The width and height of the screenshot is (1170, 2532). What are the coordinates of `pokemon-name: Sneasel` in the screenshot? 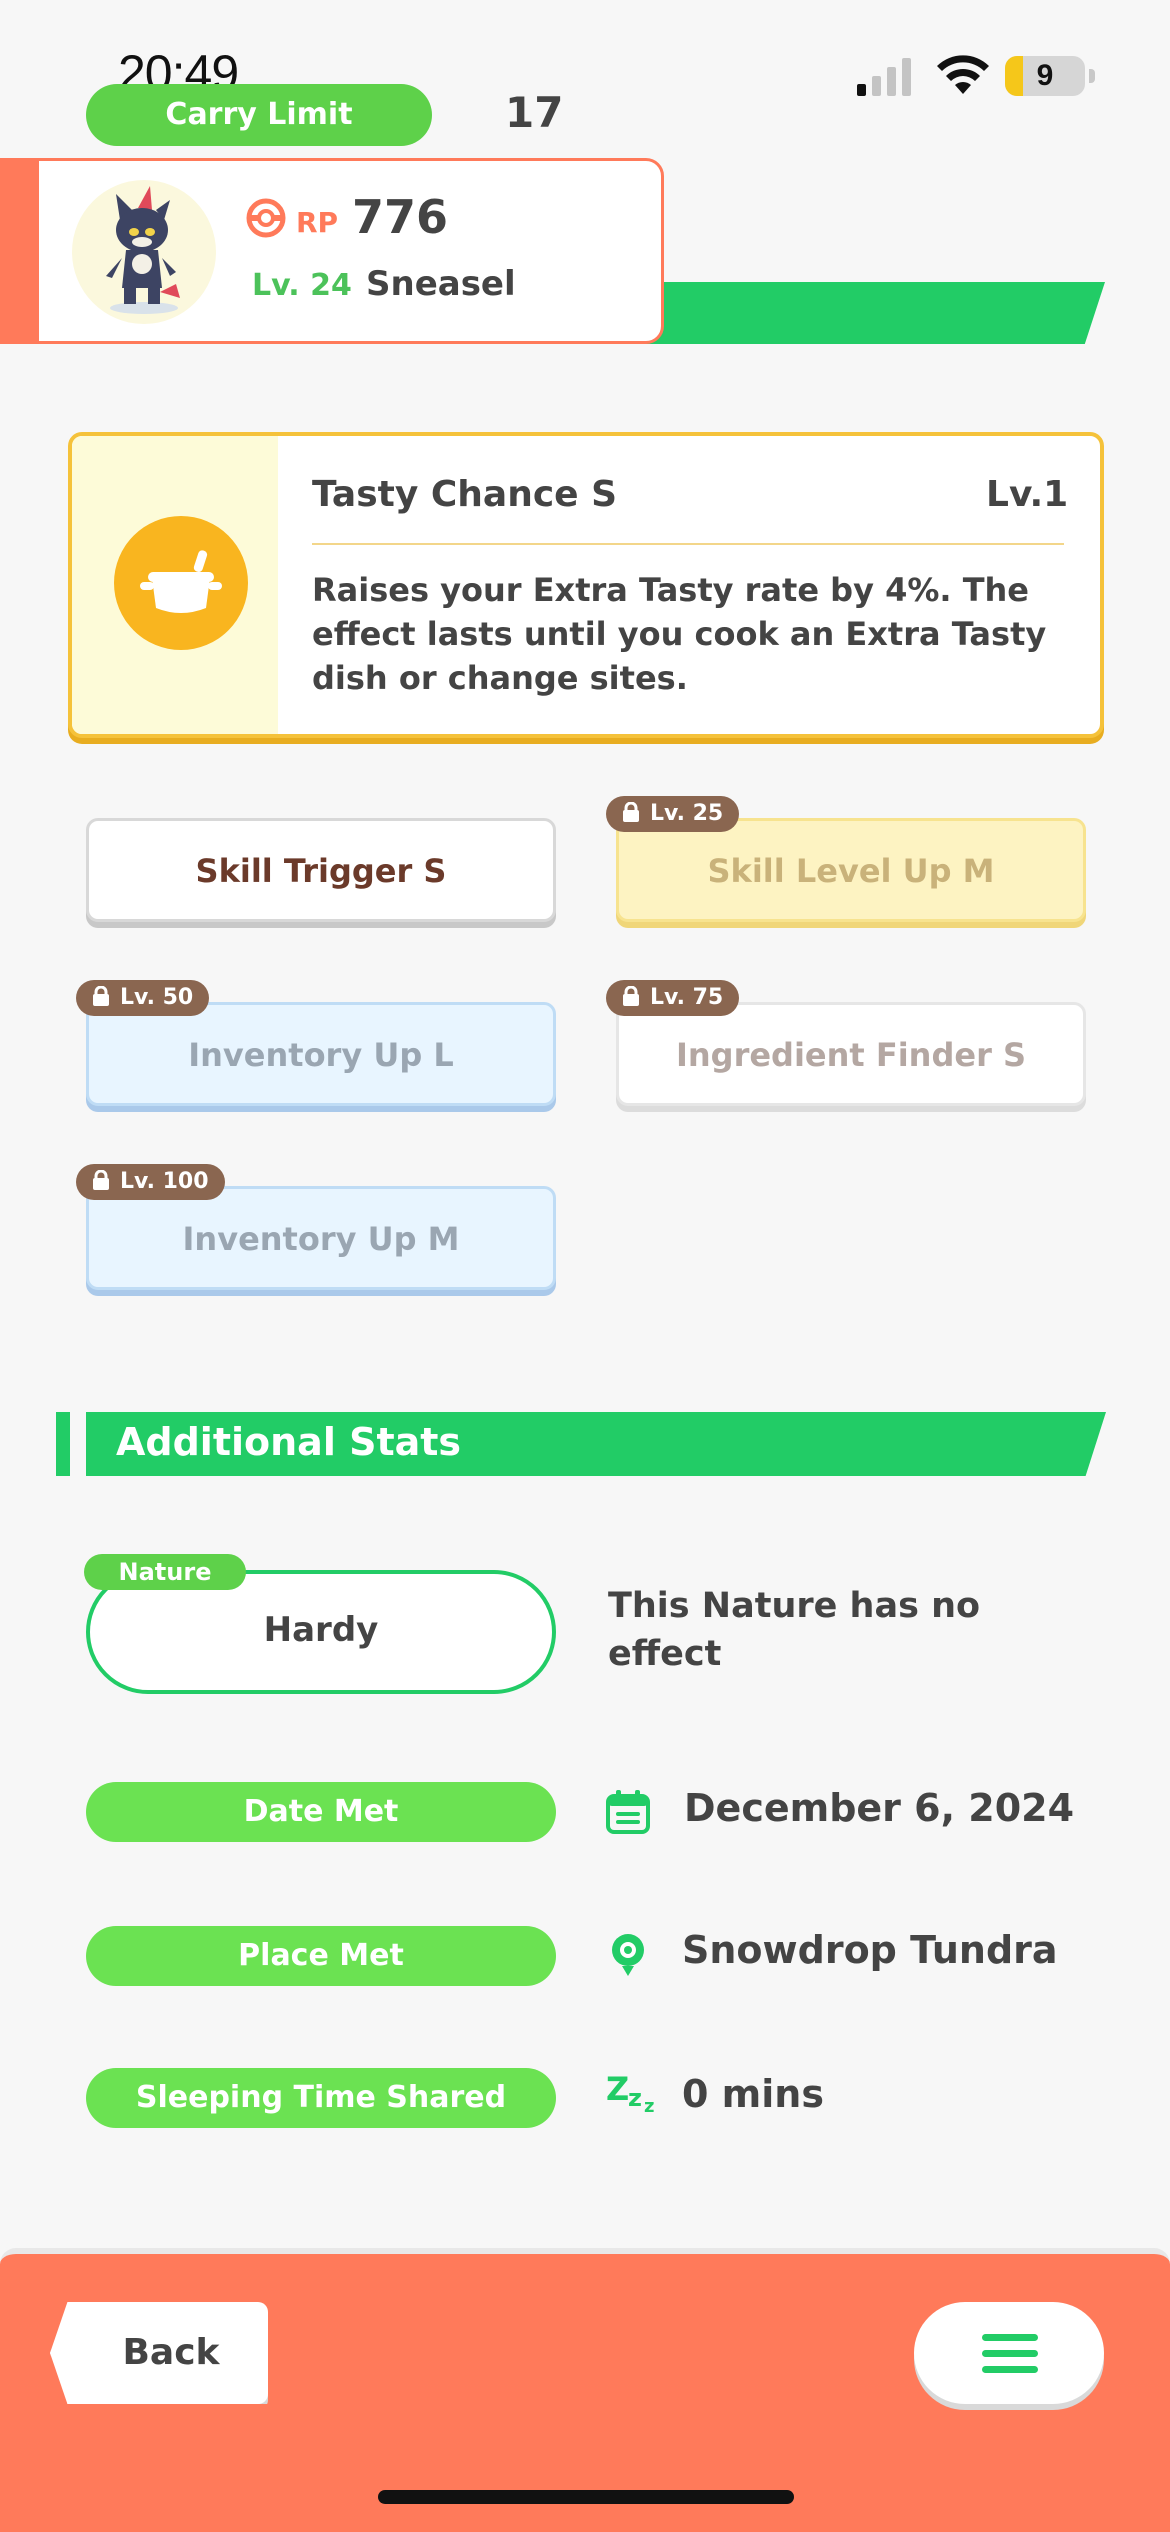 It's located at (441, 284).